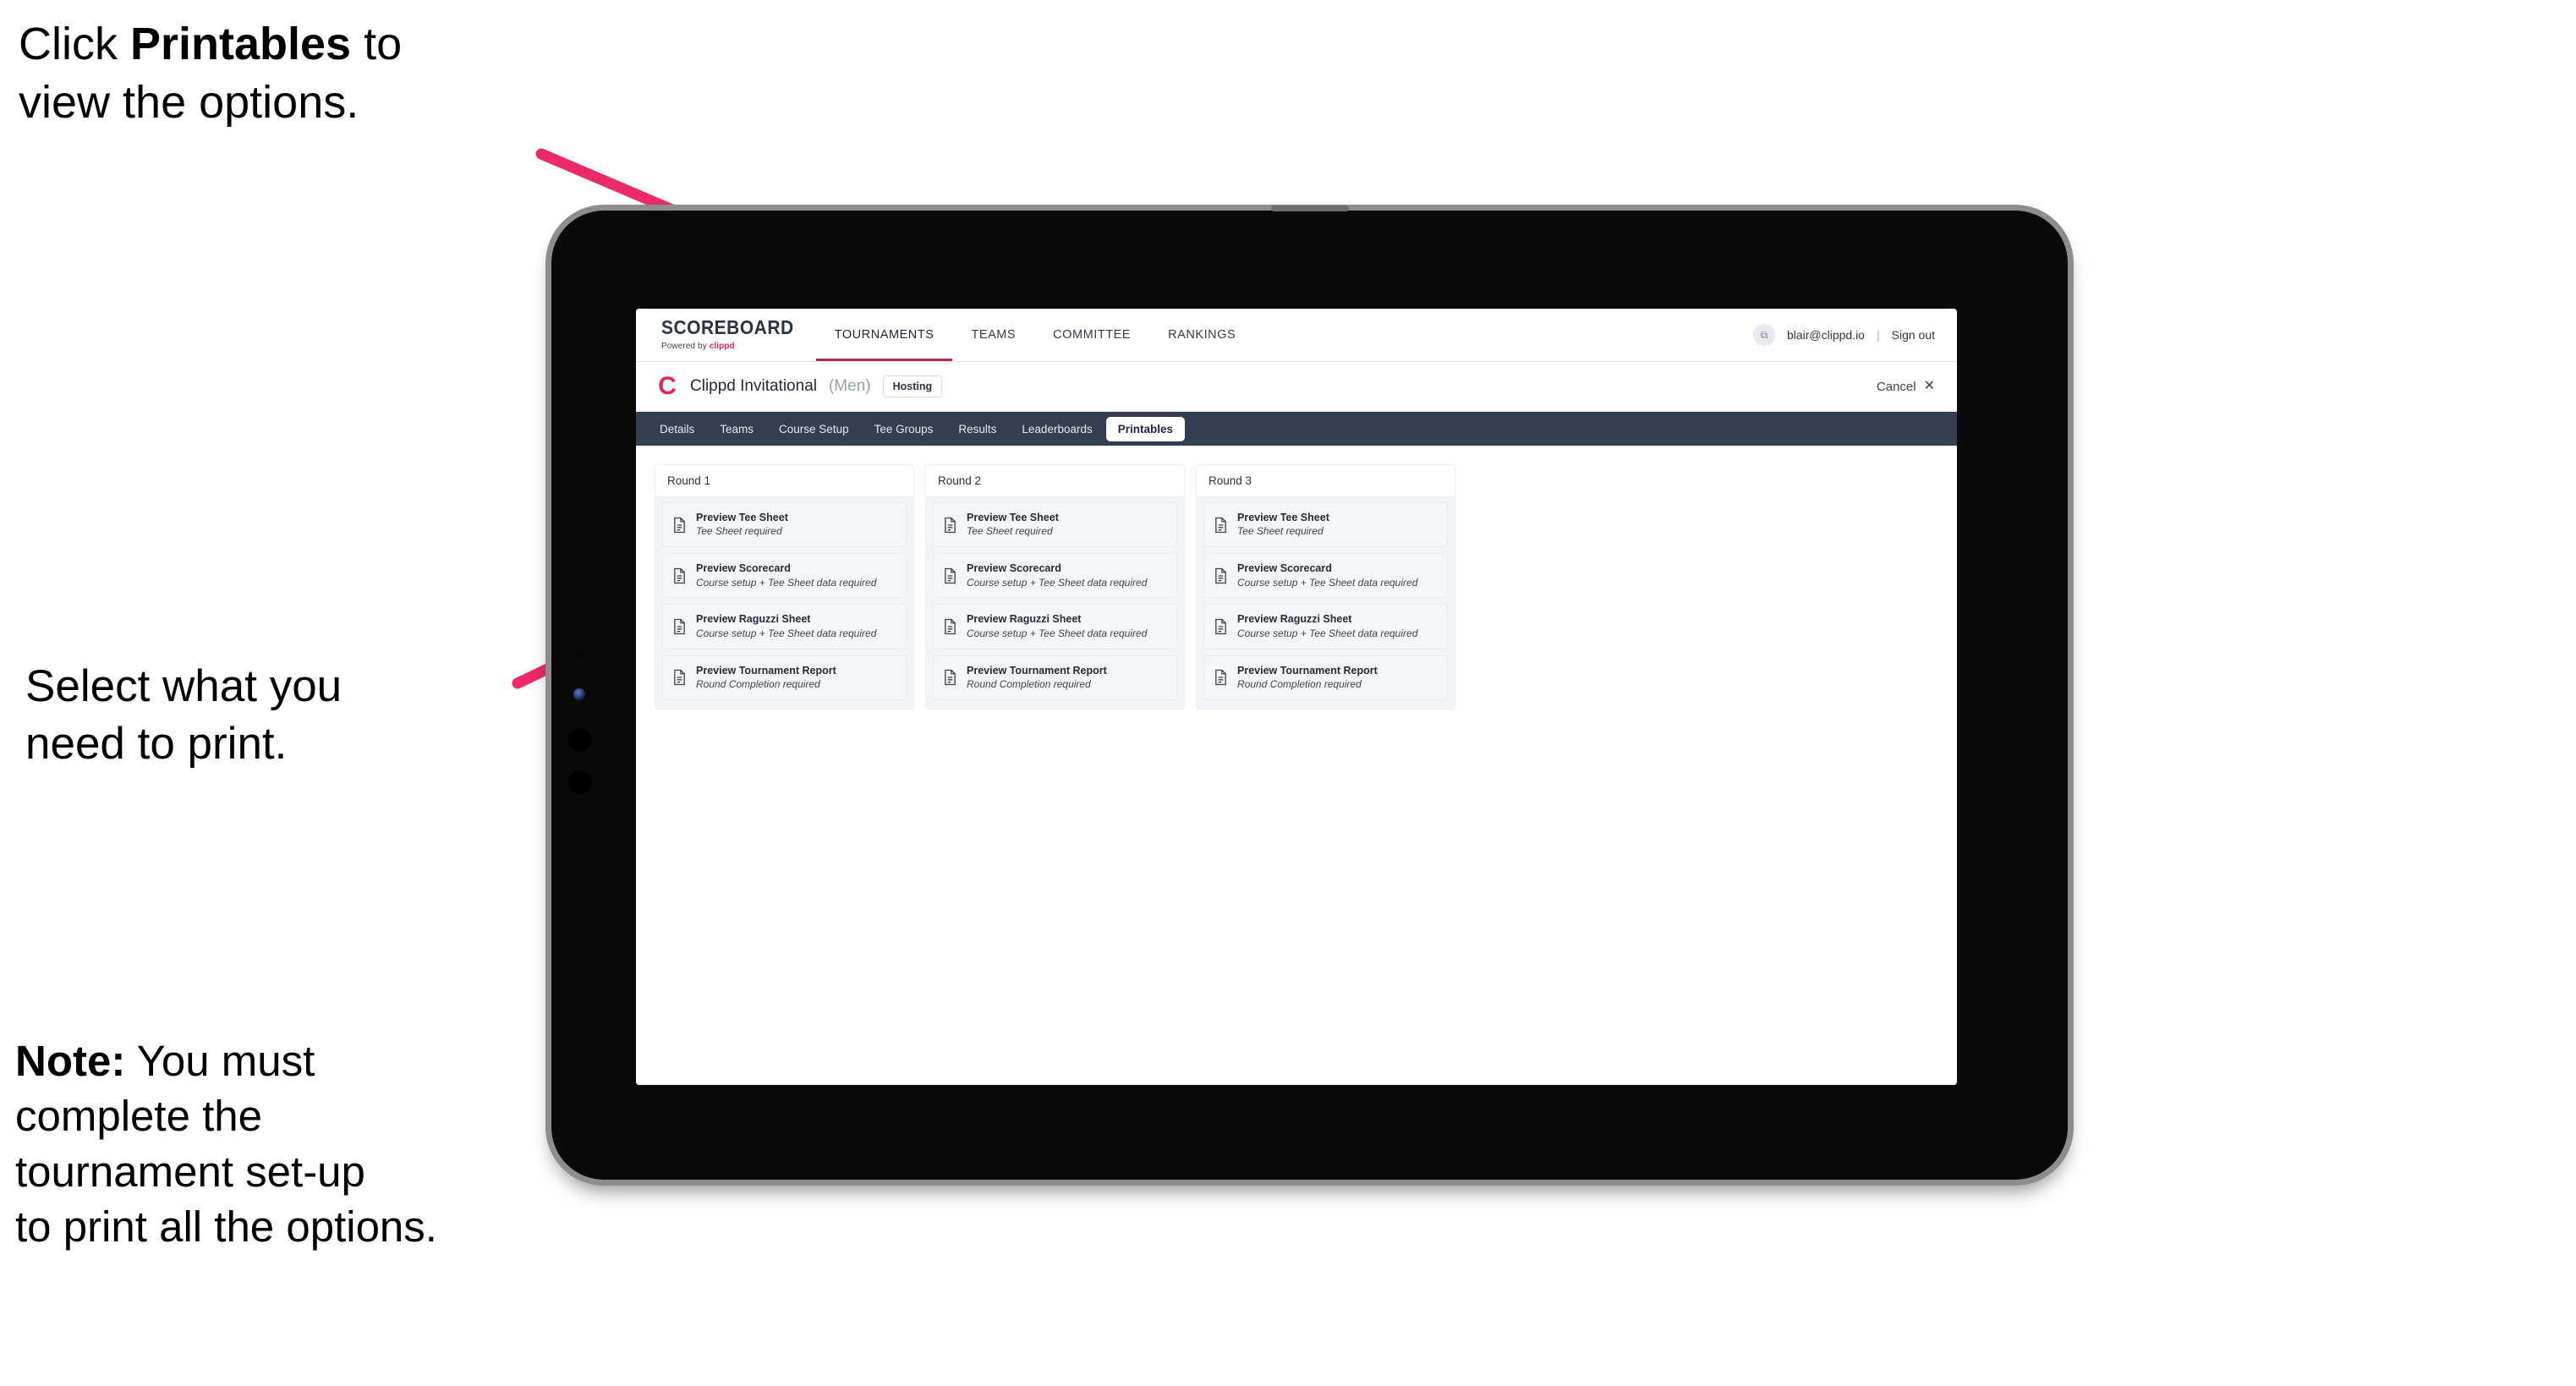 The image size is (2576, 1386). I want to click on brand-subtitle: Powered by clippd, so click(727, 346).